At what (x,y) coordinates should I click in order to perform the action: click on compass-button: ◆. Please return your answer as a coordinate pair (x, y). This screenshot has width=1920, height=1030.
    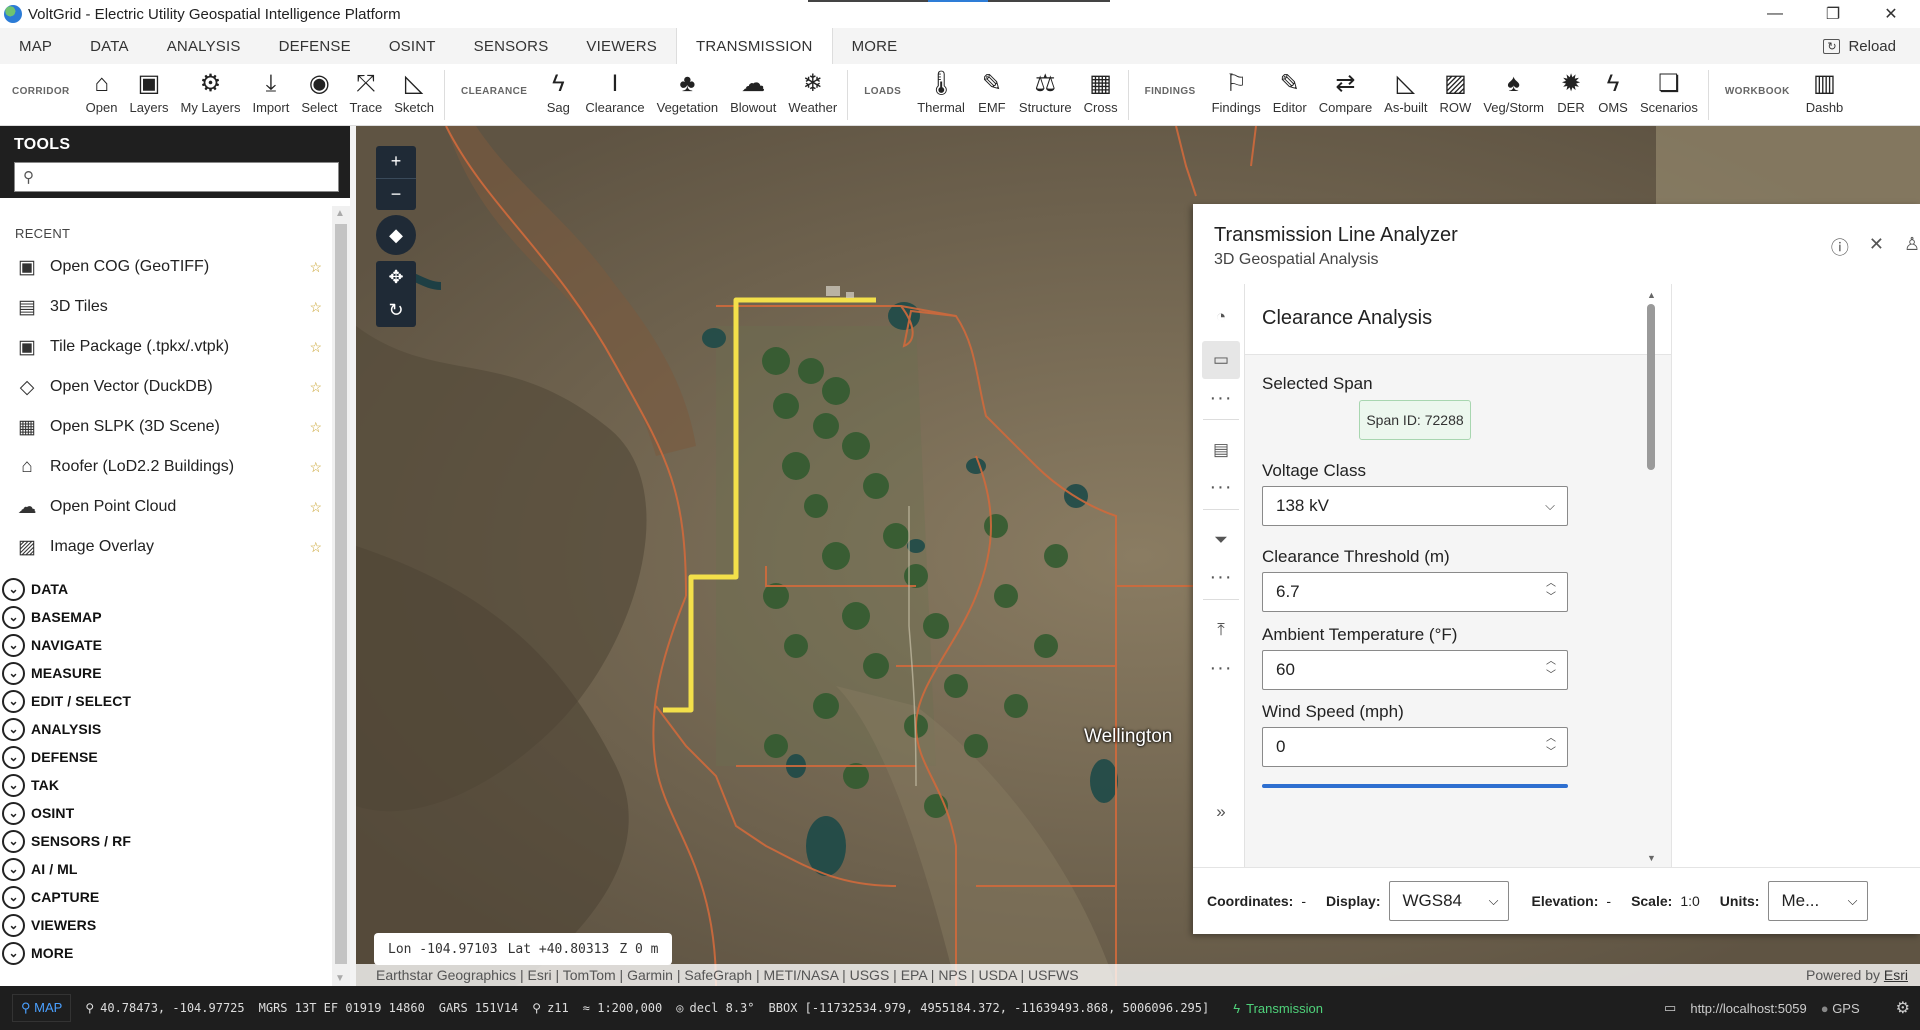
    Looking at the image, I should click on (396, 235).